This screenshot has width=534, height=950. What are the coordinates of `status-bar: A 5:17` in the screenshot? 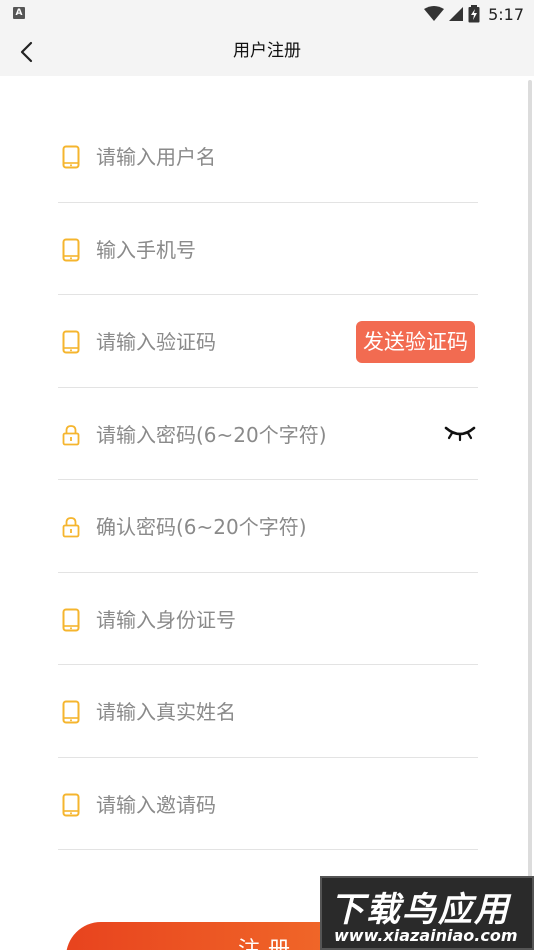 It's located at (267, 14).